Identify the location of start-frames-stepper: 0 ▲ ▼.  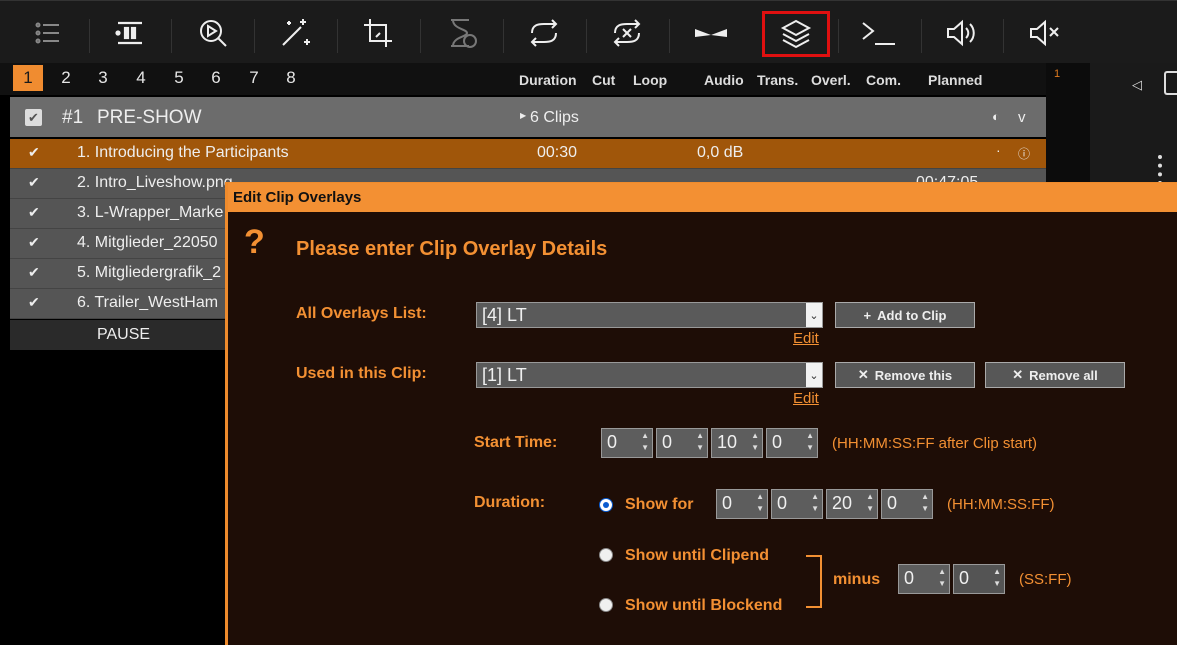
(792, 443).